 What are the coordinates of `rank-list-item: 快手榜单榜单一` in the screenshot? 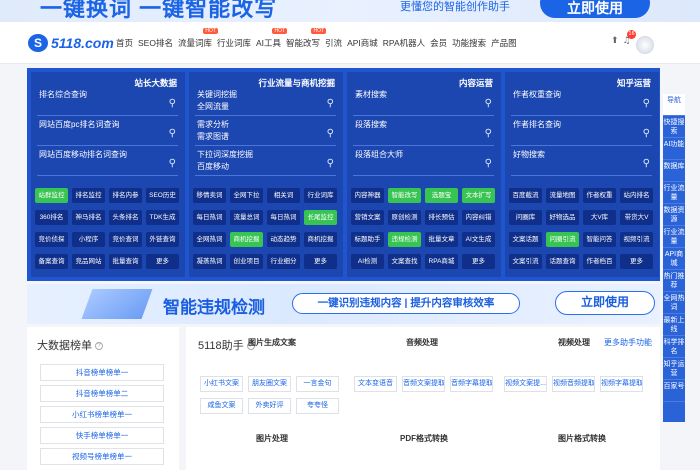 It's located at (102, 435).